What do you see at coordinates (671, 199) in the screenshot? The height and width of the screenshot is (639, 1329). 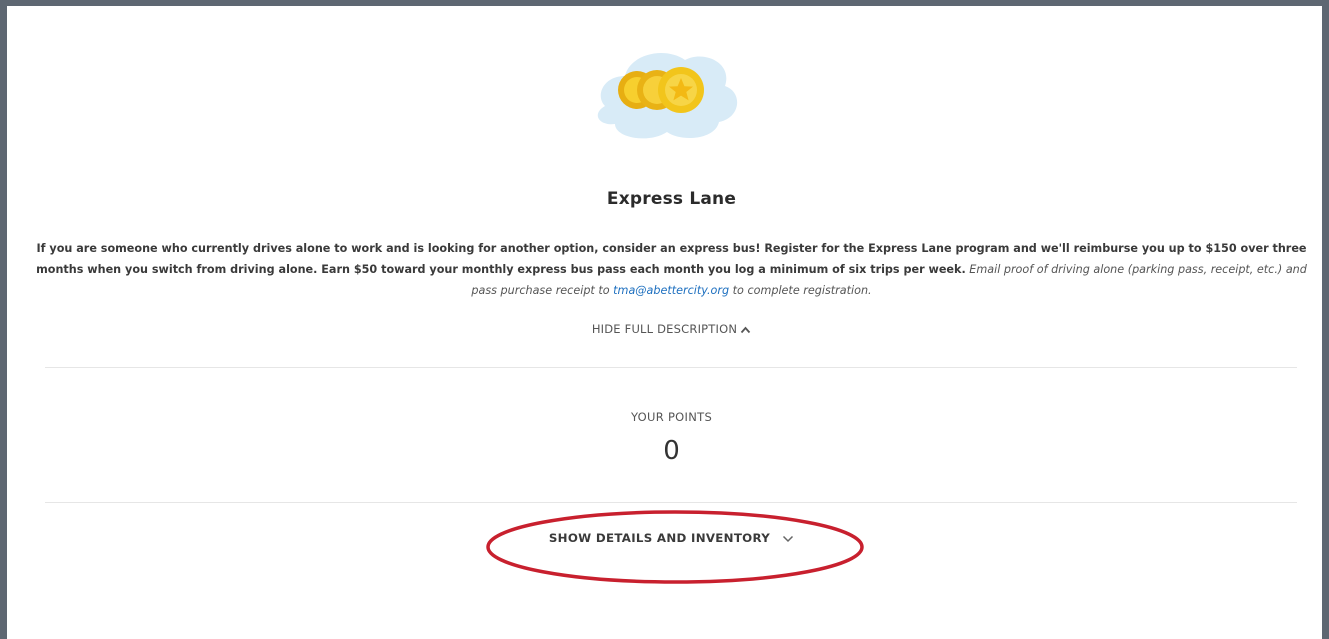 I see `card-title: Express Lane` at bounding box center [671, 199].